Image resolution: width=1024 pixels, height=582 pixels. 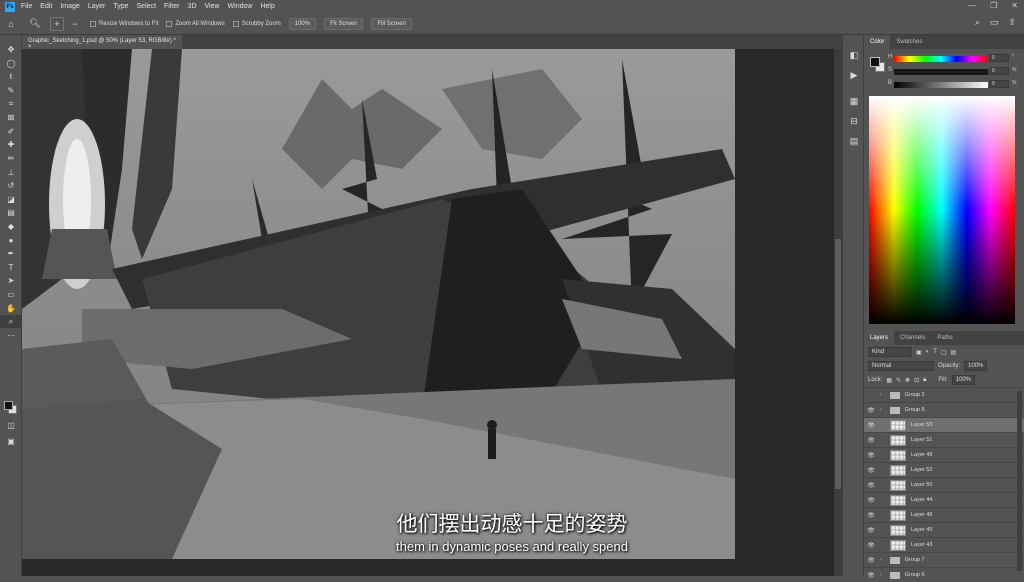 I want to click on search-icon: ⌕, so click(x=977, y=22).